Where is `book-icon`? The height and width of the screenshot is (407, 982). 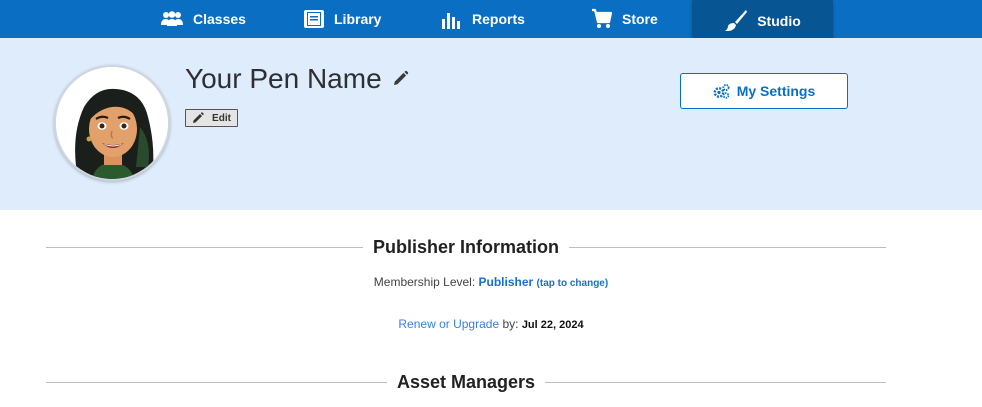 book-icon is located at coordinates (314, 19).